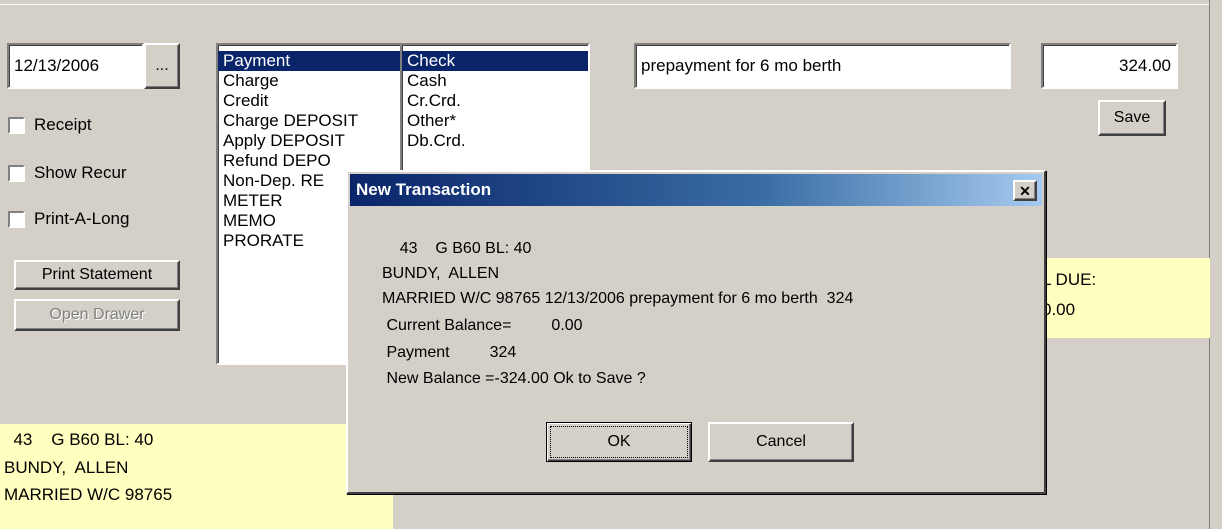  What do you see at coordinates (57, 65) in the screenshot?
I see `date-value: 12/13/2006` at bounding box center [57, 65].